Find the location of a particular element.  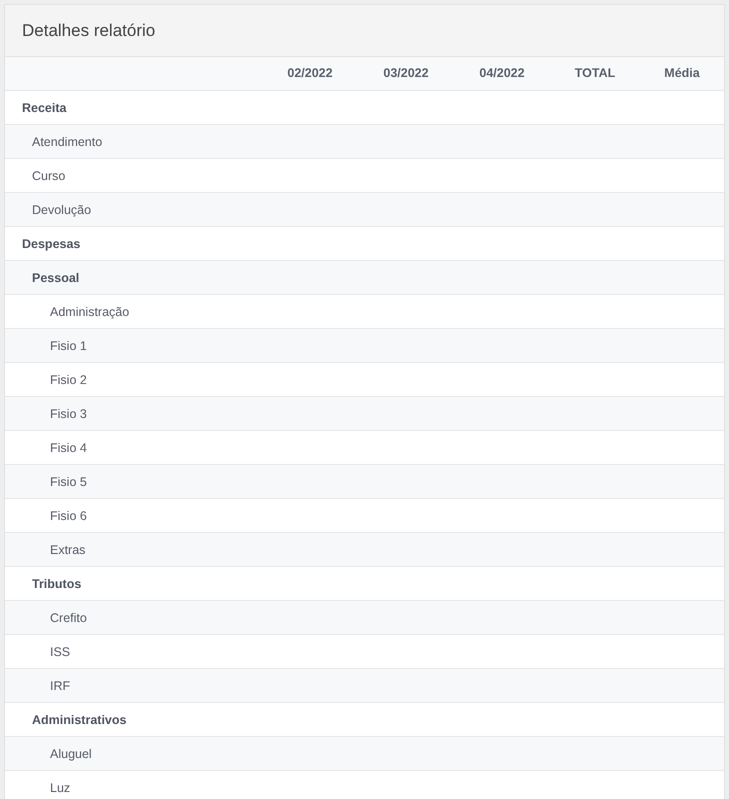

column-header: TOTAL is located at coordinates (595, 73).